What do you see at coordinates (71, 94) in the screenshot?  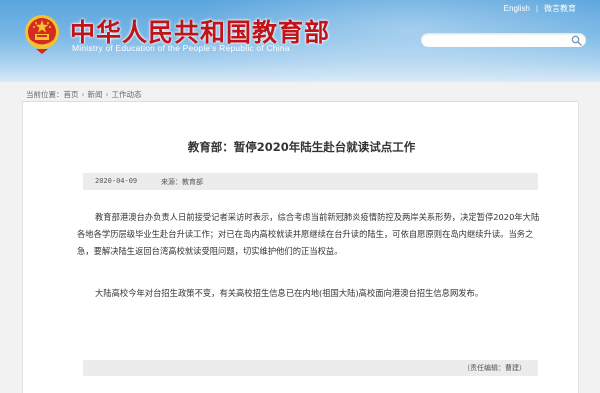 I see `breadcrumb-home: 首页` at bounding box center [71, 94].